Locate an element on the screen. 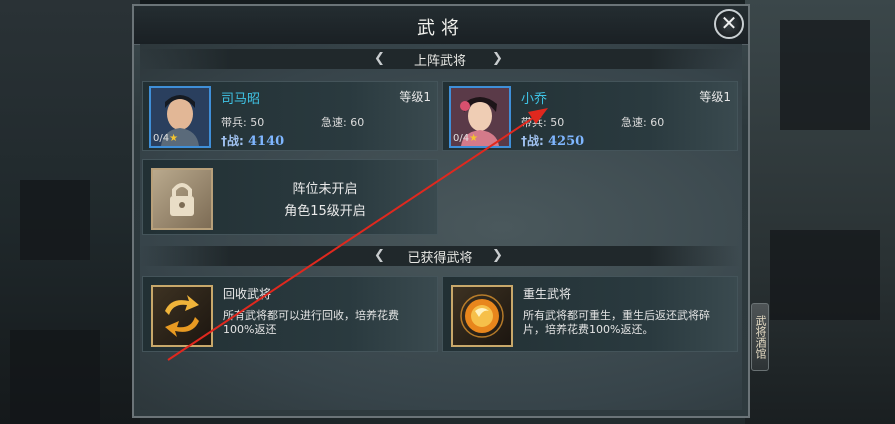 The width and height of the screenshot is (895, 424). locked-slot-status: 阵位未开启 is located at coordinates (325, 189).